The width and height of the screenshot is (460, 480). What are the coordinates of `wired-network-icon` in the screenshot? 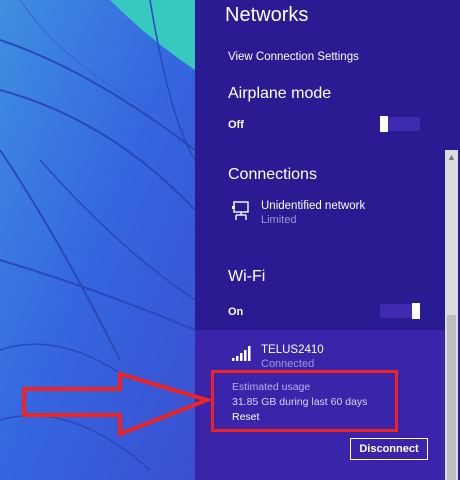 It's located at (240, 210).